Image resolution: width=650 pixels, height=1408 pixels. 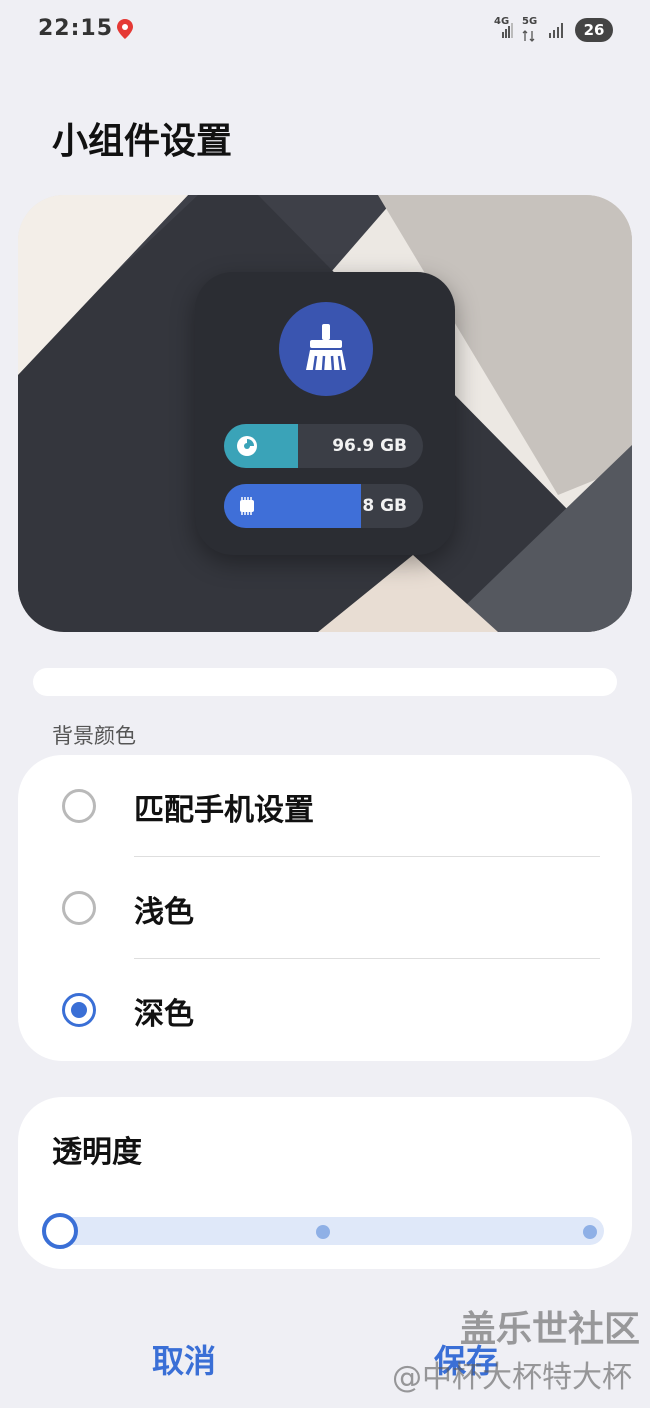 I want to click on battery-indicator: 26, so click(x=594, y=30).